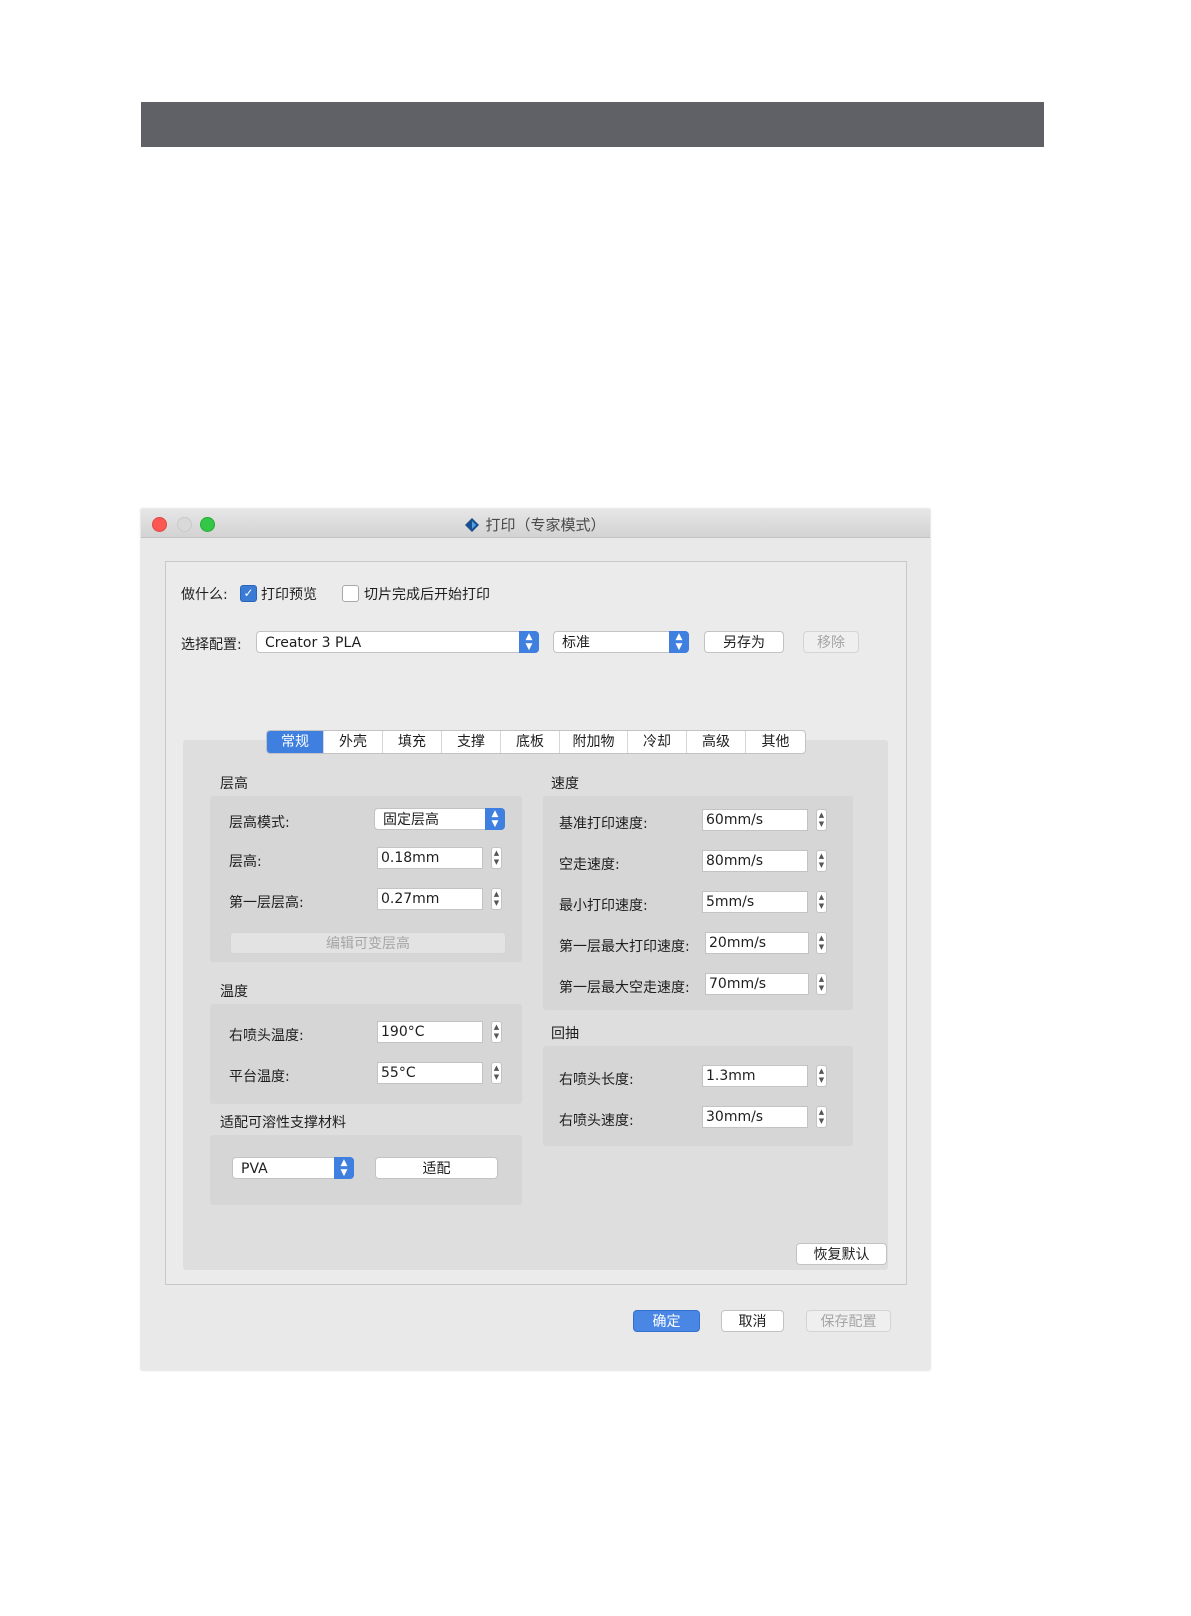 The height and width of the screenshot is (1616, 1191). I want to click on cancel-button: 取消, so click(752, 1321).